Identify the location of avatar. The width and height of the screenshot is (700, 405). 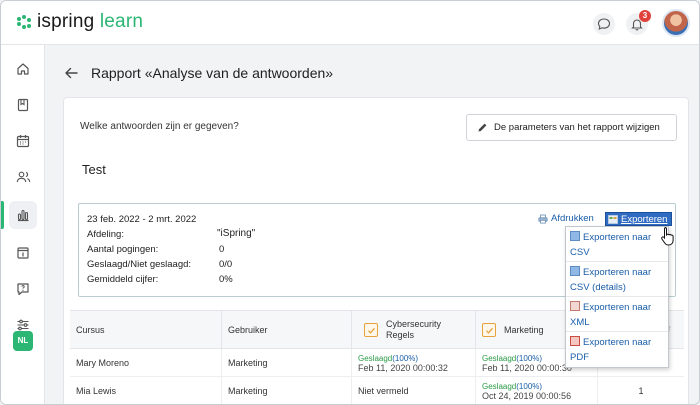
(676, 23).